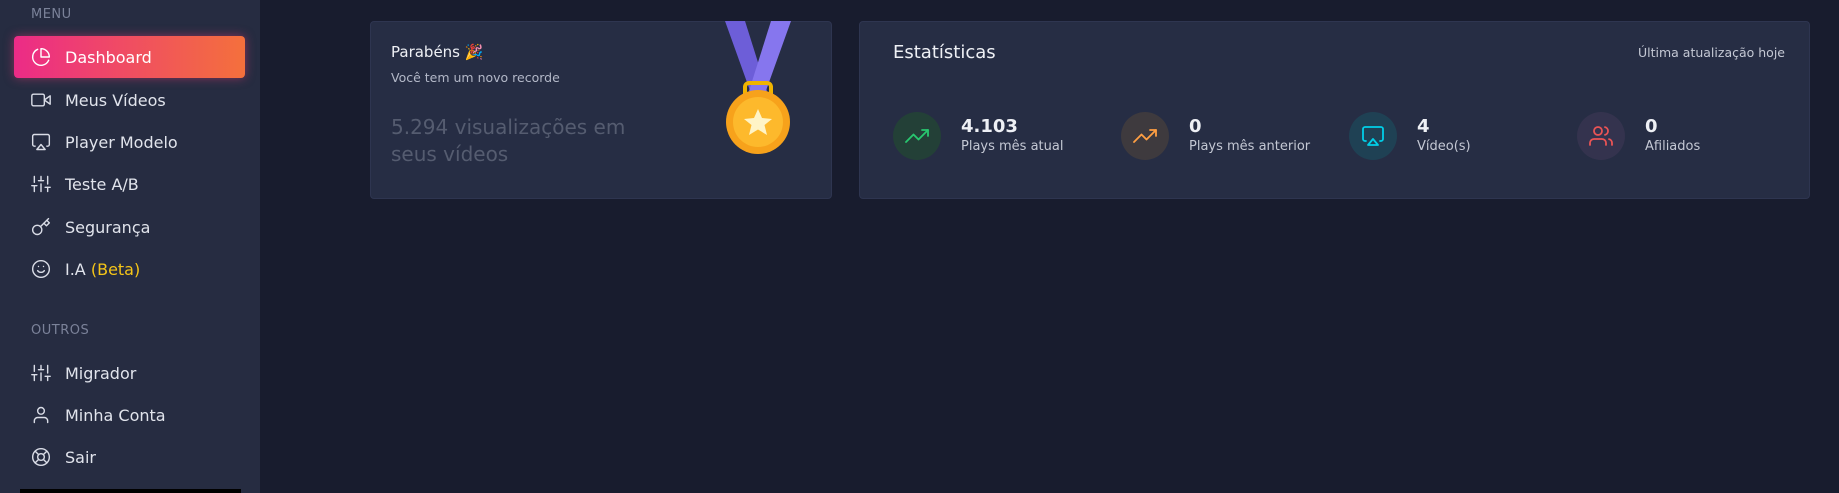 The width and height of the screenshot is (1839, 493). I want to click on sidebar-item-sair: Sair, so click(129, 457).